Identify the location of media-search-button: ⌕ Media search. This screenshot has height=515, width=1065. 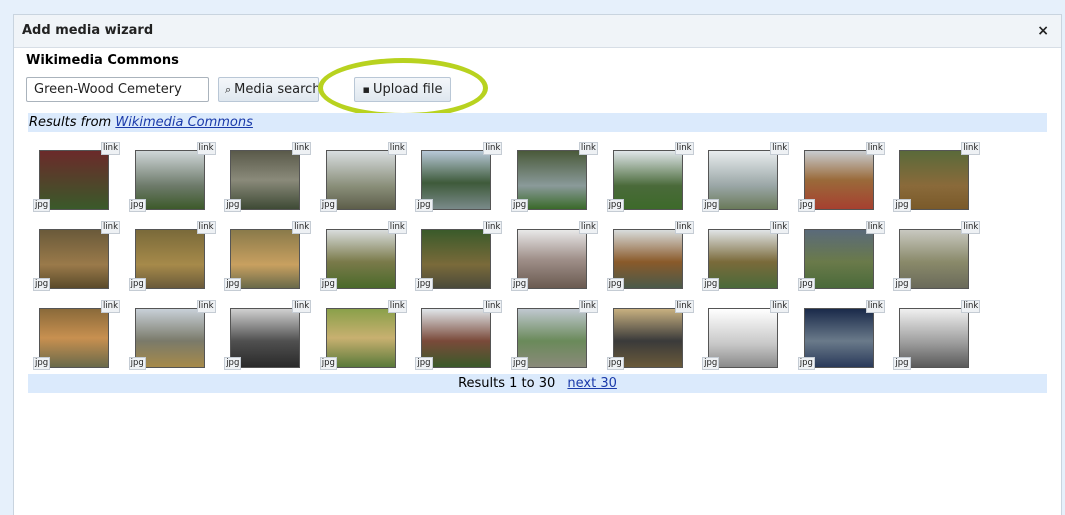
(268, 89).